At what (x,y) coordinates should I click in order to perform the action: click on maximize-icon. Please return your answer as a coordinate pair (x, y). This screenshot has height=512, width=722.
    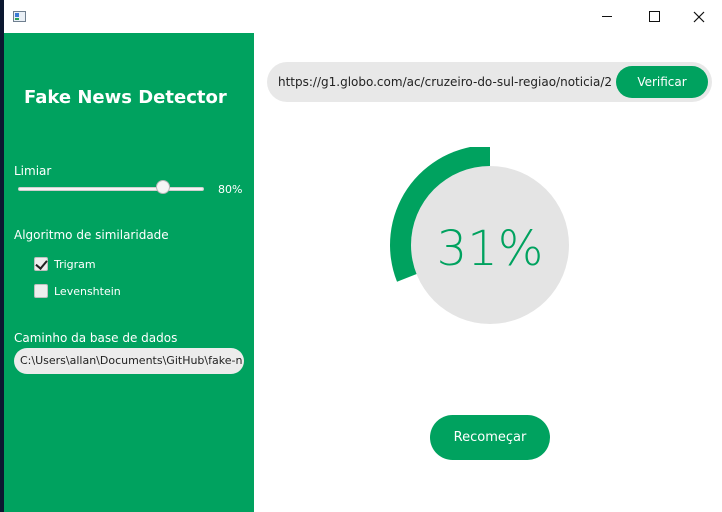
    Looking at the image, I should click on (654, 16).